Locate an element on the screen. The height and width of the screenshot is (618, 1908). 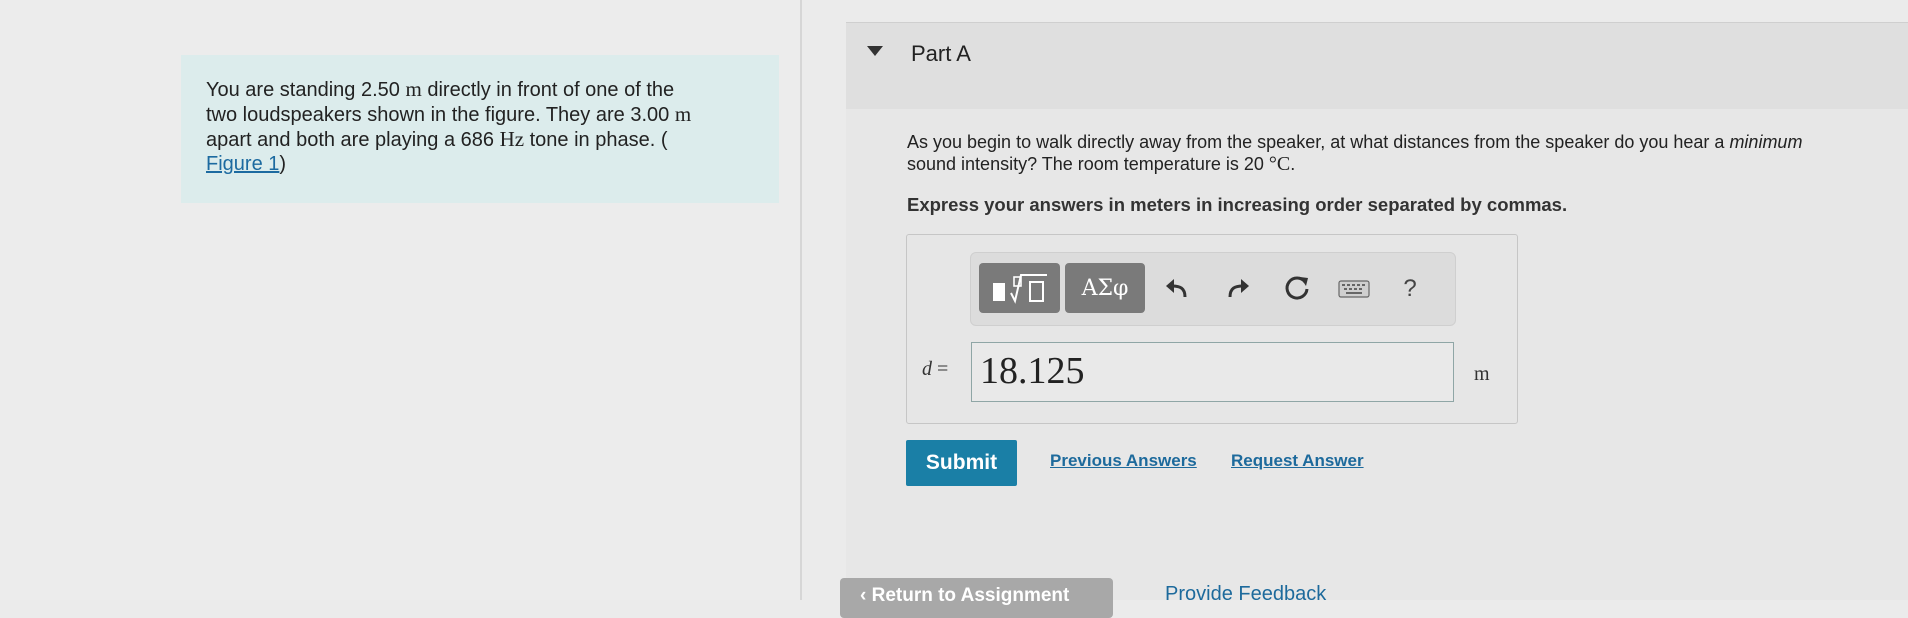
templates-icon is located at coordinates (1019, 289).